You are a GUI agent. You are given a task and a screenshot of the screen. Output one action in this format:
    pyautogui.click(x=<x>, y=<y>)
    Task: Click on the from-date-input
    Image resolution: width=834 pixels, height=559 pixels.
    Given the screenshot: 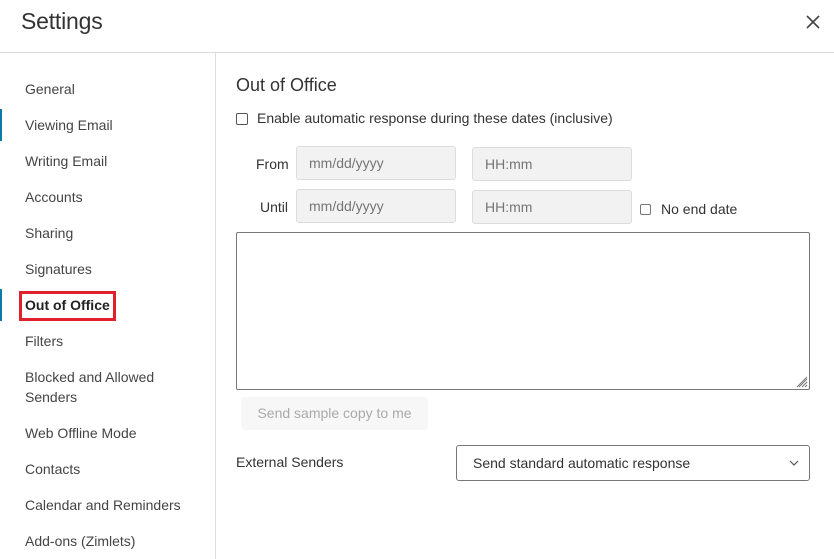 What is the action you would take?
    pyautogui.click(x=376, y=163)
    